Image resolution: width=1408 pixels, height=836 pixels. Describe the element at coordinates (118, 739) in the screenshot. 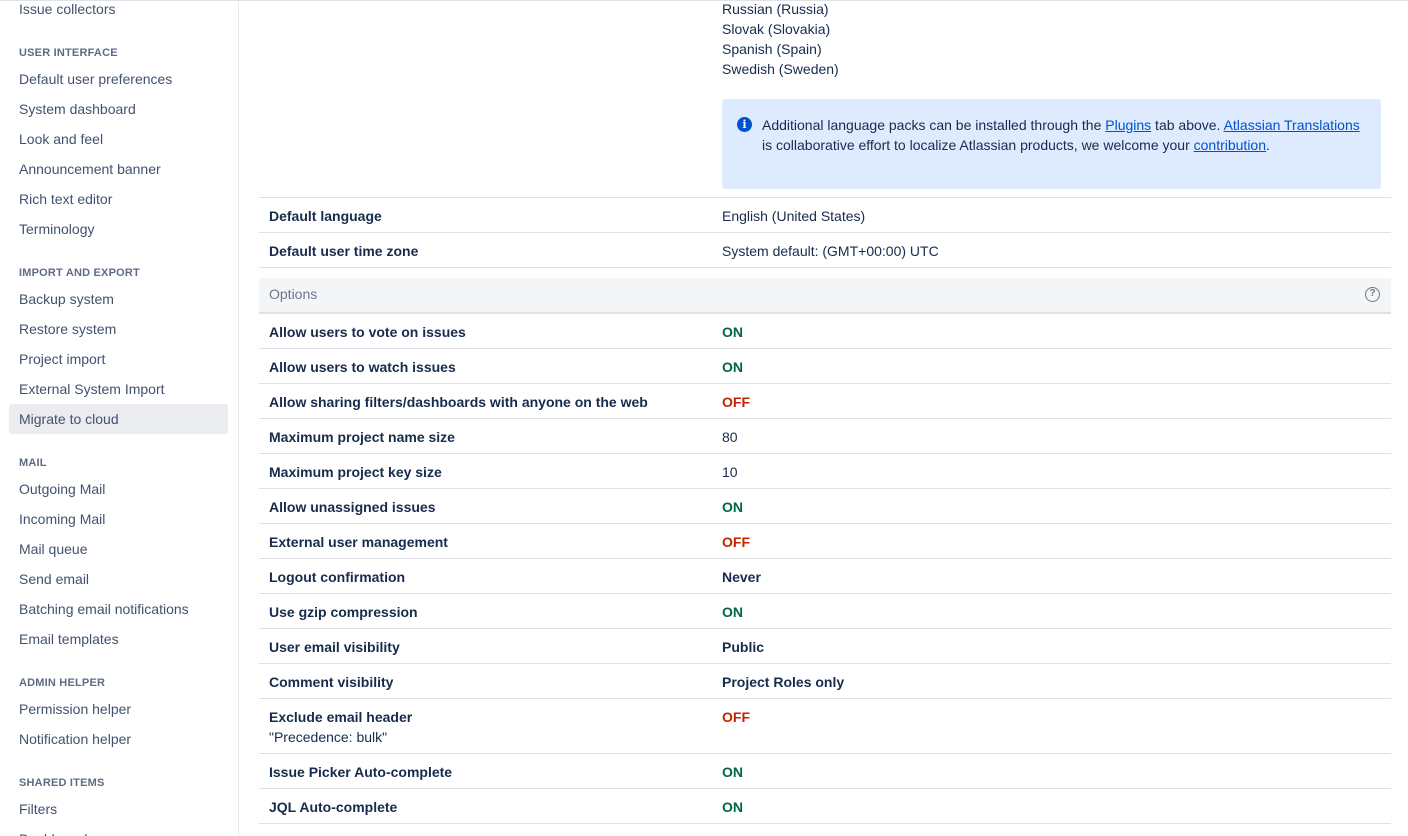

I see `sidebar-item-notification-helper: Notification helper` at that location.